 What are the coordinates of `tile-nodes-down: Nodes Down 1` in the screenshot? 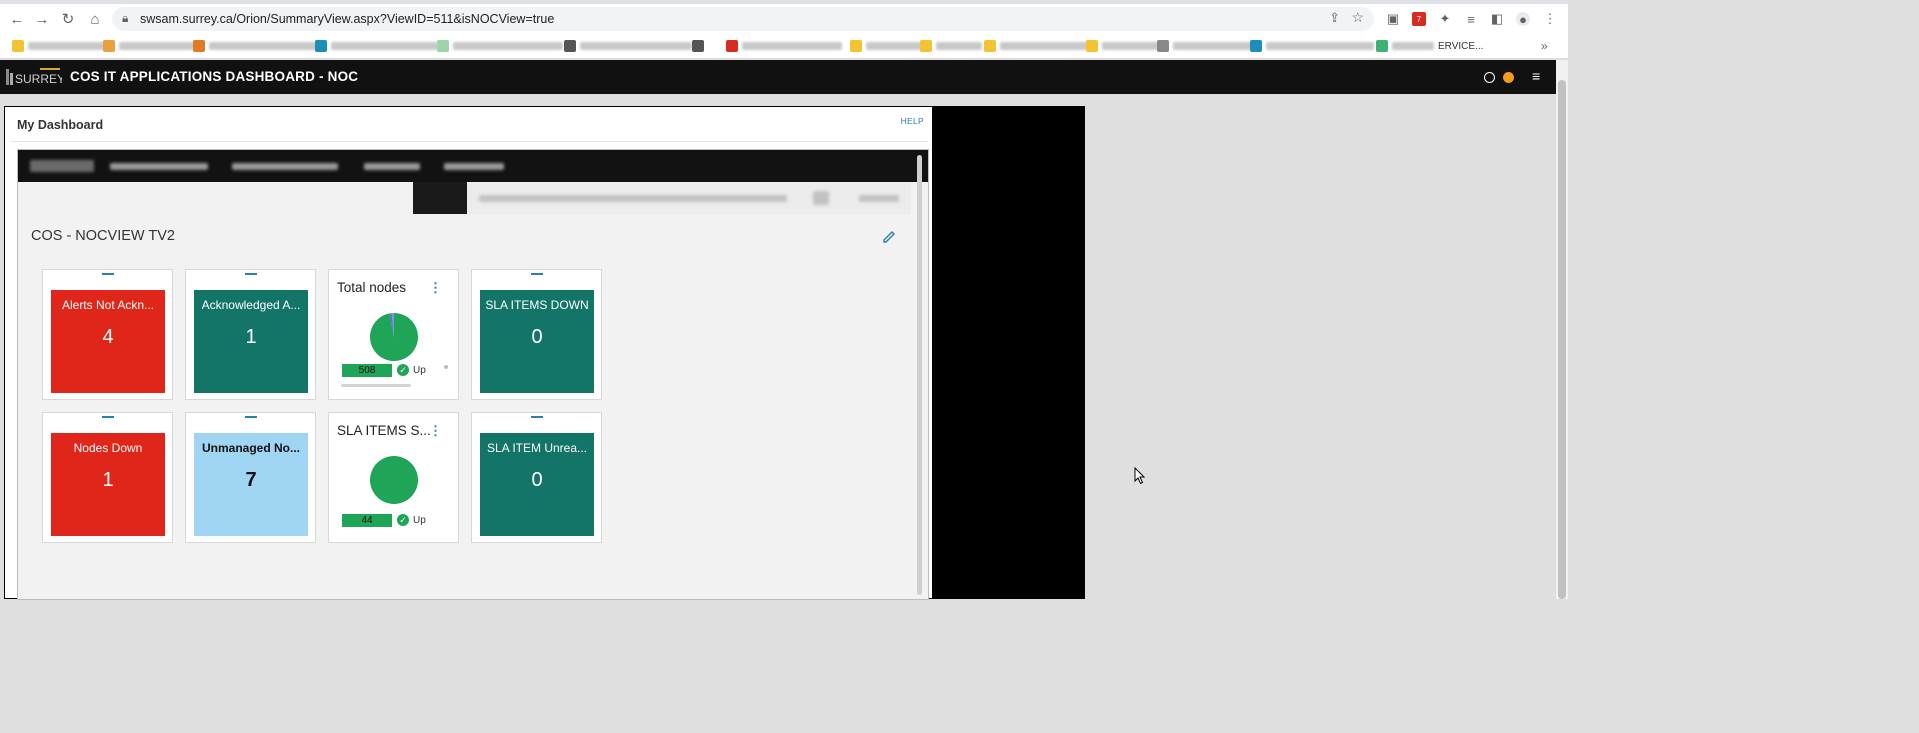 It's located at (107, 477).